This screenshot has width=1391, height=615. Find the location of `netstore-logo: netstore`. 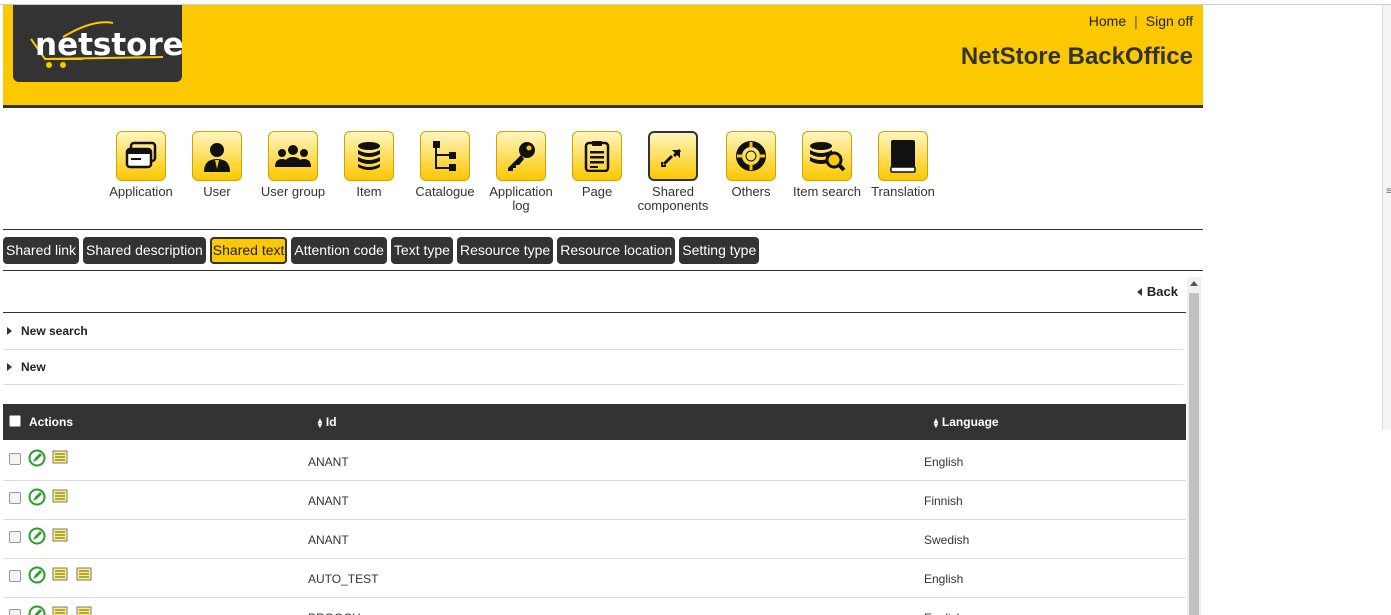

netstore-logo: netstore is located at coordinates (98, 43).